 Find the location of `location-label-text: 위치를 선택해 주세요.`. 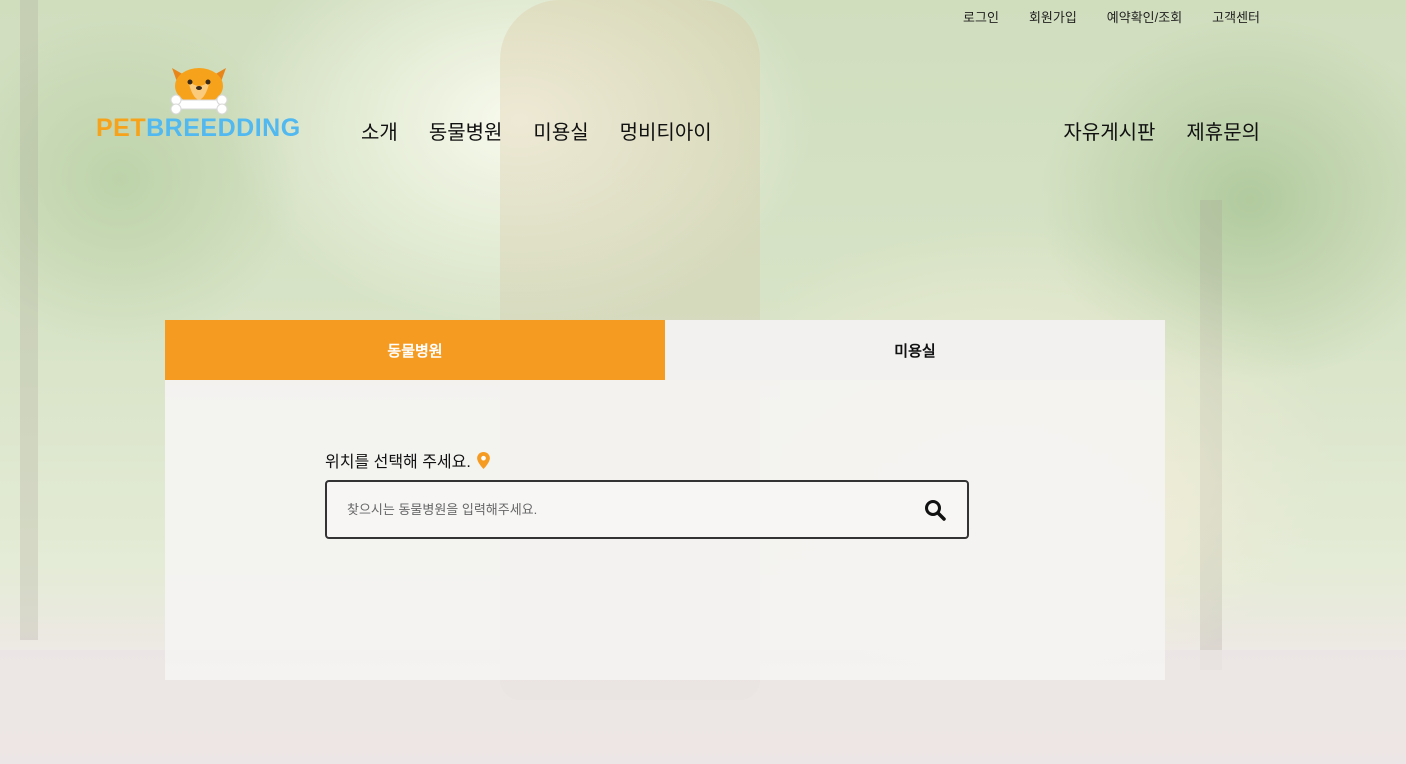

location-label-text: 위치를 선택해 주세요. is located at coordinates (398, 462).